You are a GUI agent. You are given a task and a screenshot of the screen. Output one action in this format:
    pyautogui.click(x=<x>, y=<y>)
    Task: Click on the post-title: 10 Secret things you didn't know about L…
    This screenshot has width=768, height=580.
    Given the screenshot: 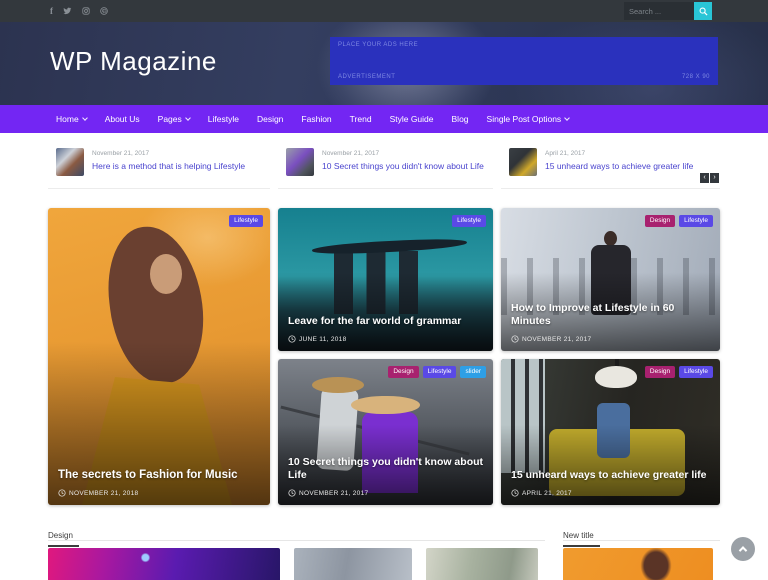 What is the action you would take?
    pyautogui.click(x=385, y=469)
    